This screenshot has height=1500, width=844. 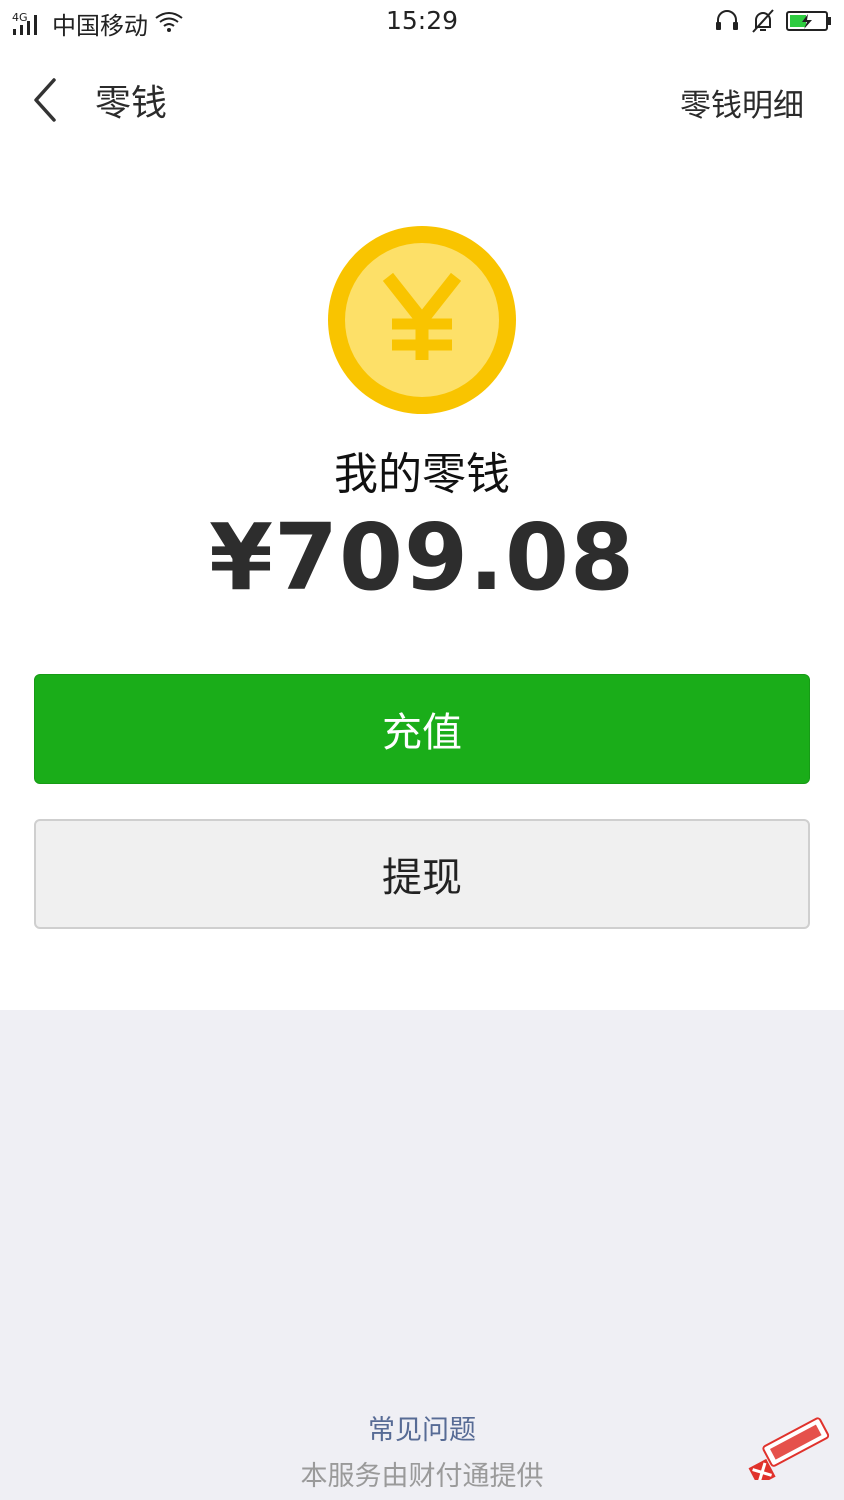 I want to click on recharge-button-label: 充值, so click(x=422, y=733).